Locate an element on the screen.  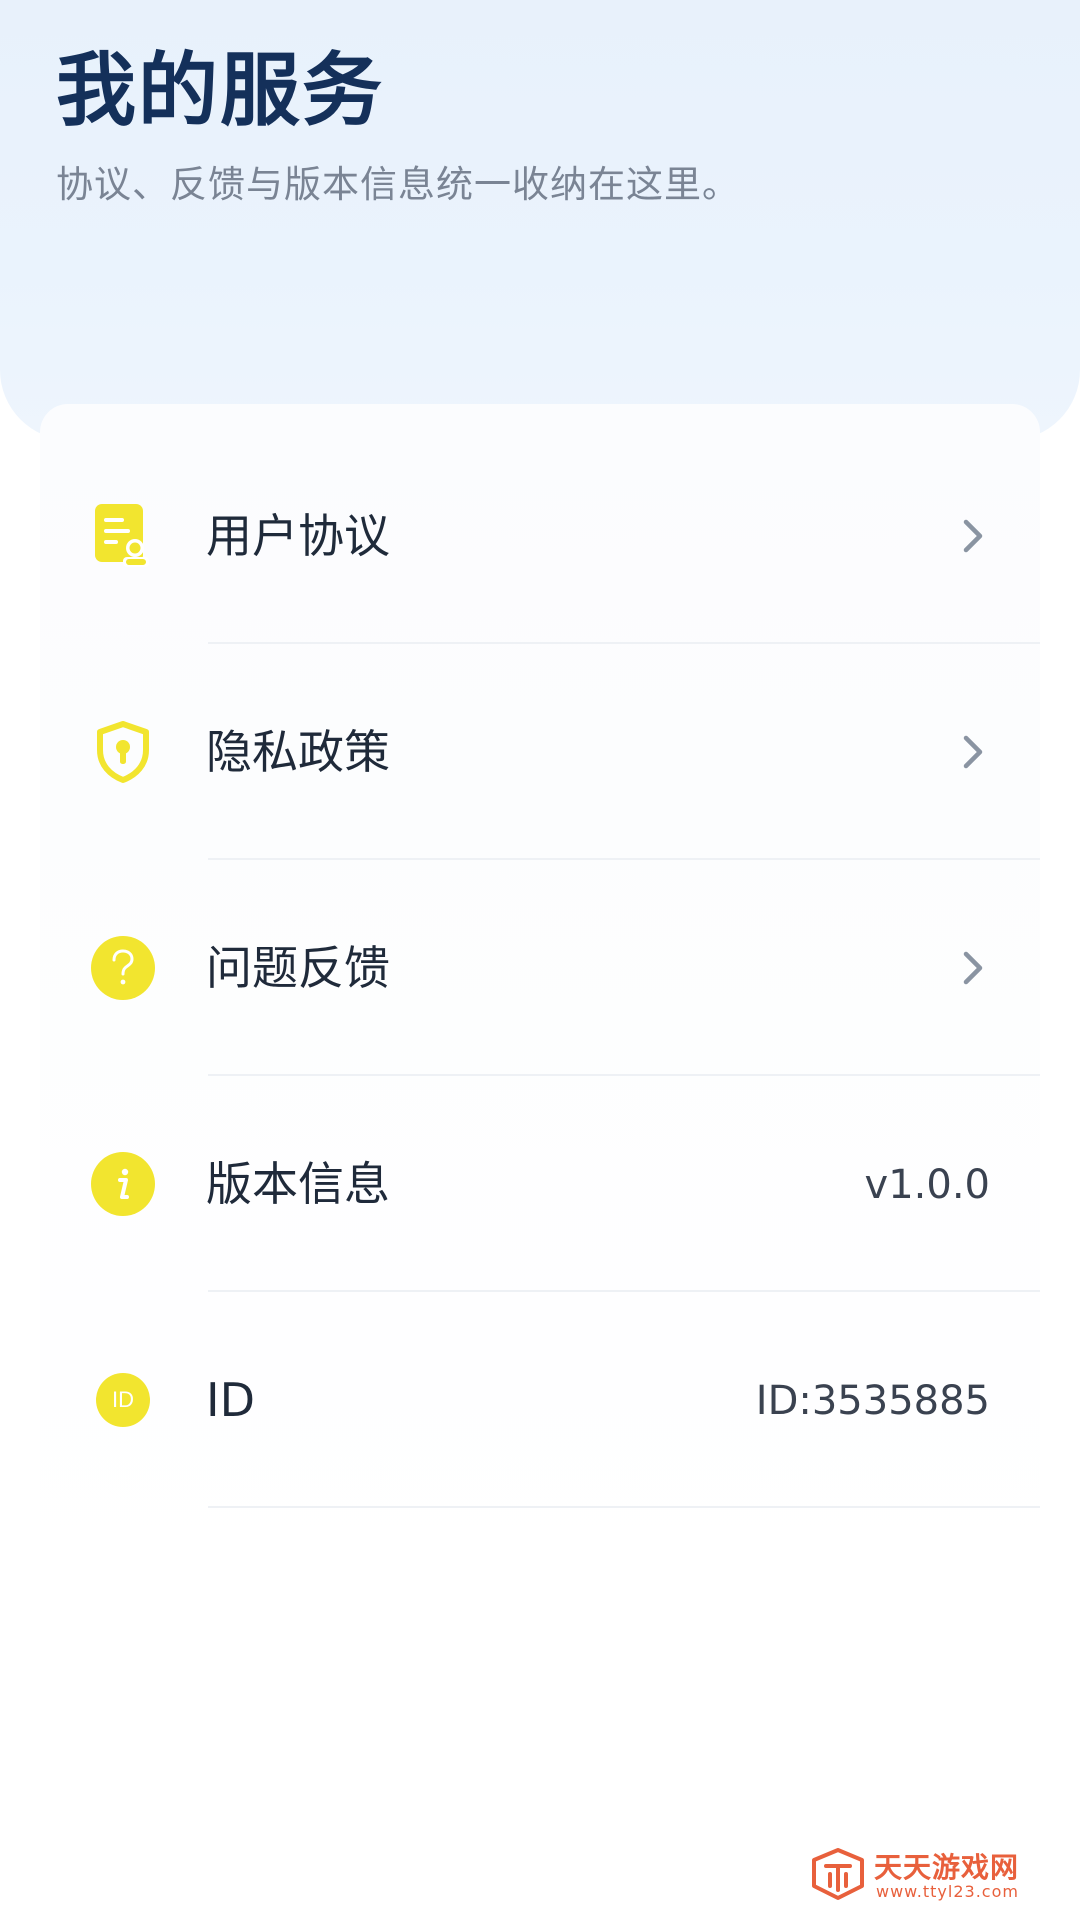
id-badge-text: ID is located at coordinates (123, 1399).